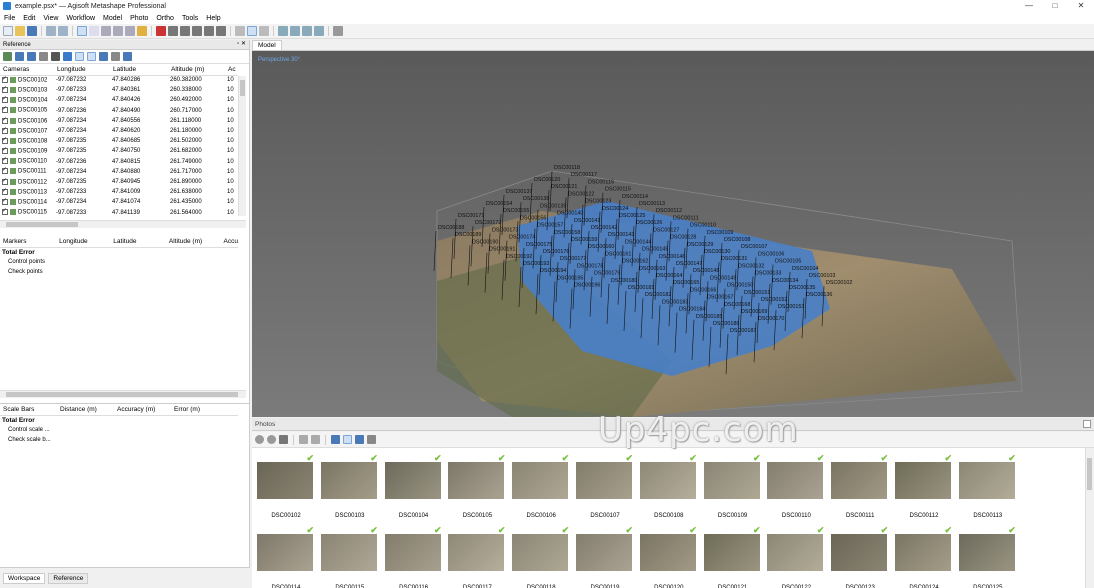  I want to click on camera-label: DSC00103, so click(822, 276).